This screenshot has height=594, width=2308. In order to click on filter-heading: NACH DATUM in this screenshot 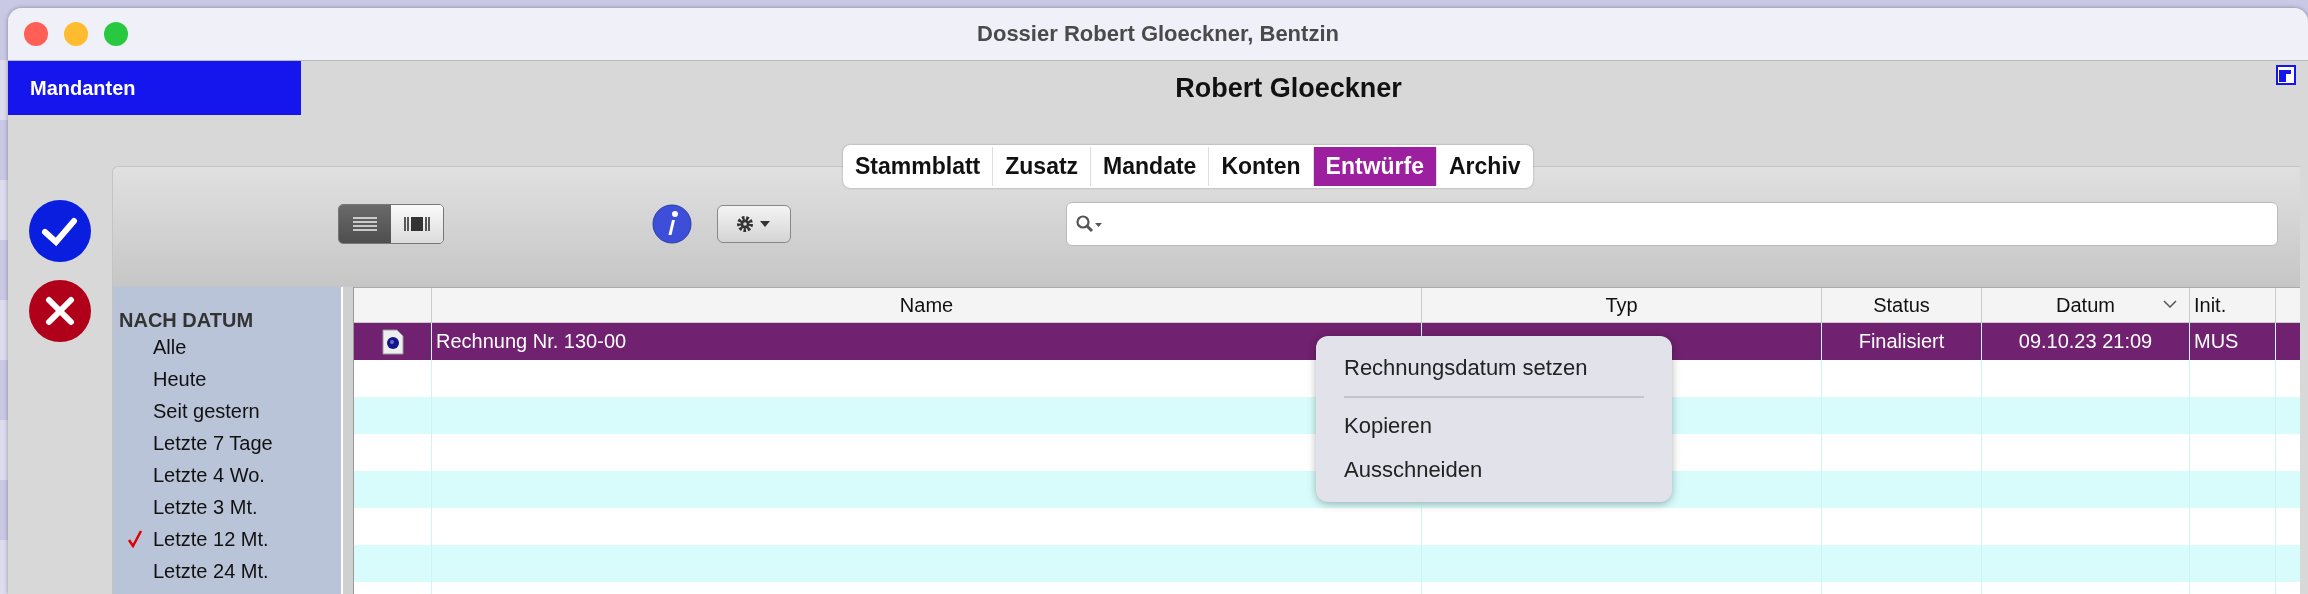, I will do `click(187, 320)`.